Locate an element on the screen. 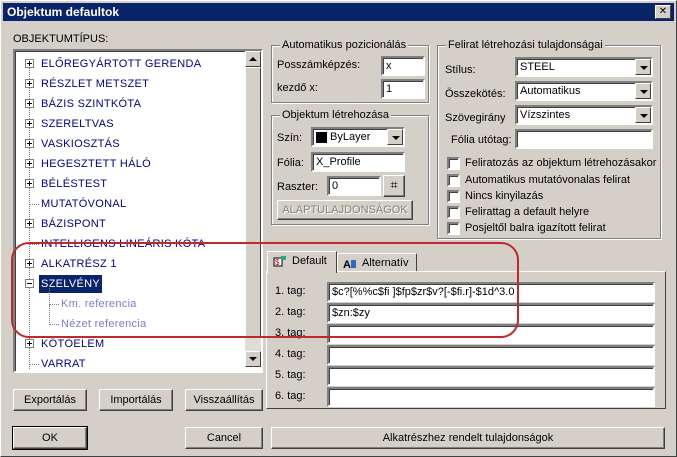 Image resolution: width=677 pixels, height=457 pixels. tree-item: RÉSZLET METSZET is located at coordinates (130, 84).